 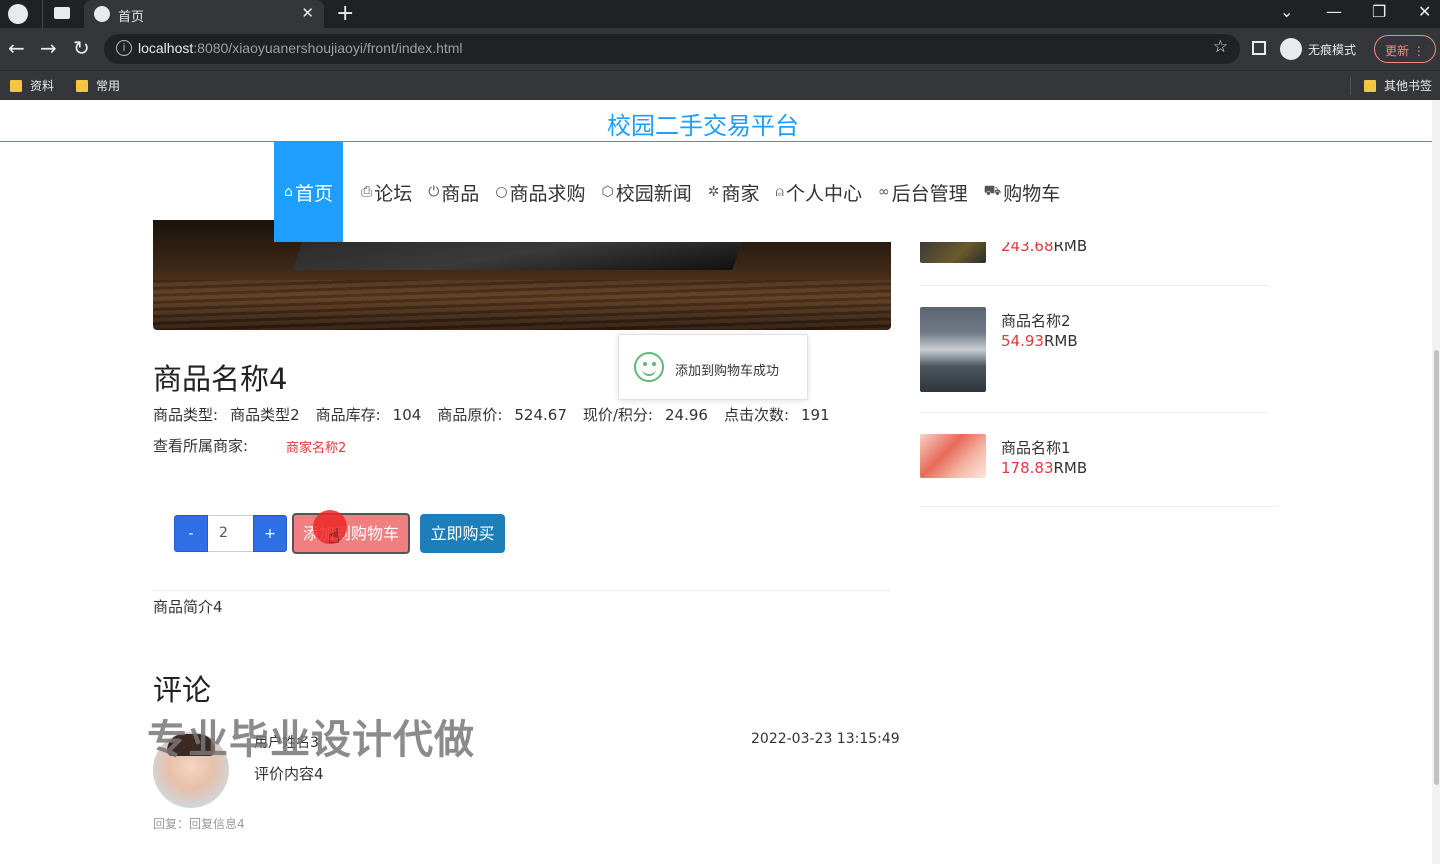 What do you see at coordinates (42, 14) in the screenshot?
I see `tab-separator` at bounding box center [42, 14].